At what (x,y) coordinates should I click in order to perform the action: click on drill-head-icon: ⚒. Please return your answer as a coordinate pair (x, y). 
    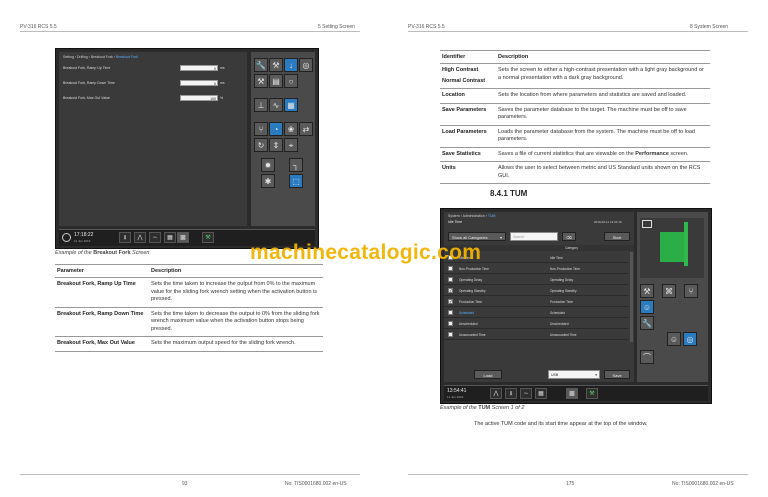
    Looking at the image, I should click on (647, 291).